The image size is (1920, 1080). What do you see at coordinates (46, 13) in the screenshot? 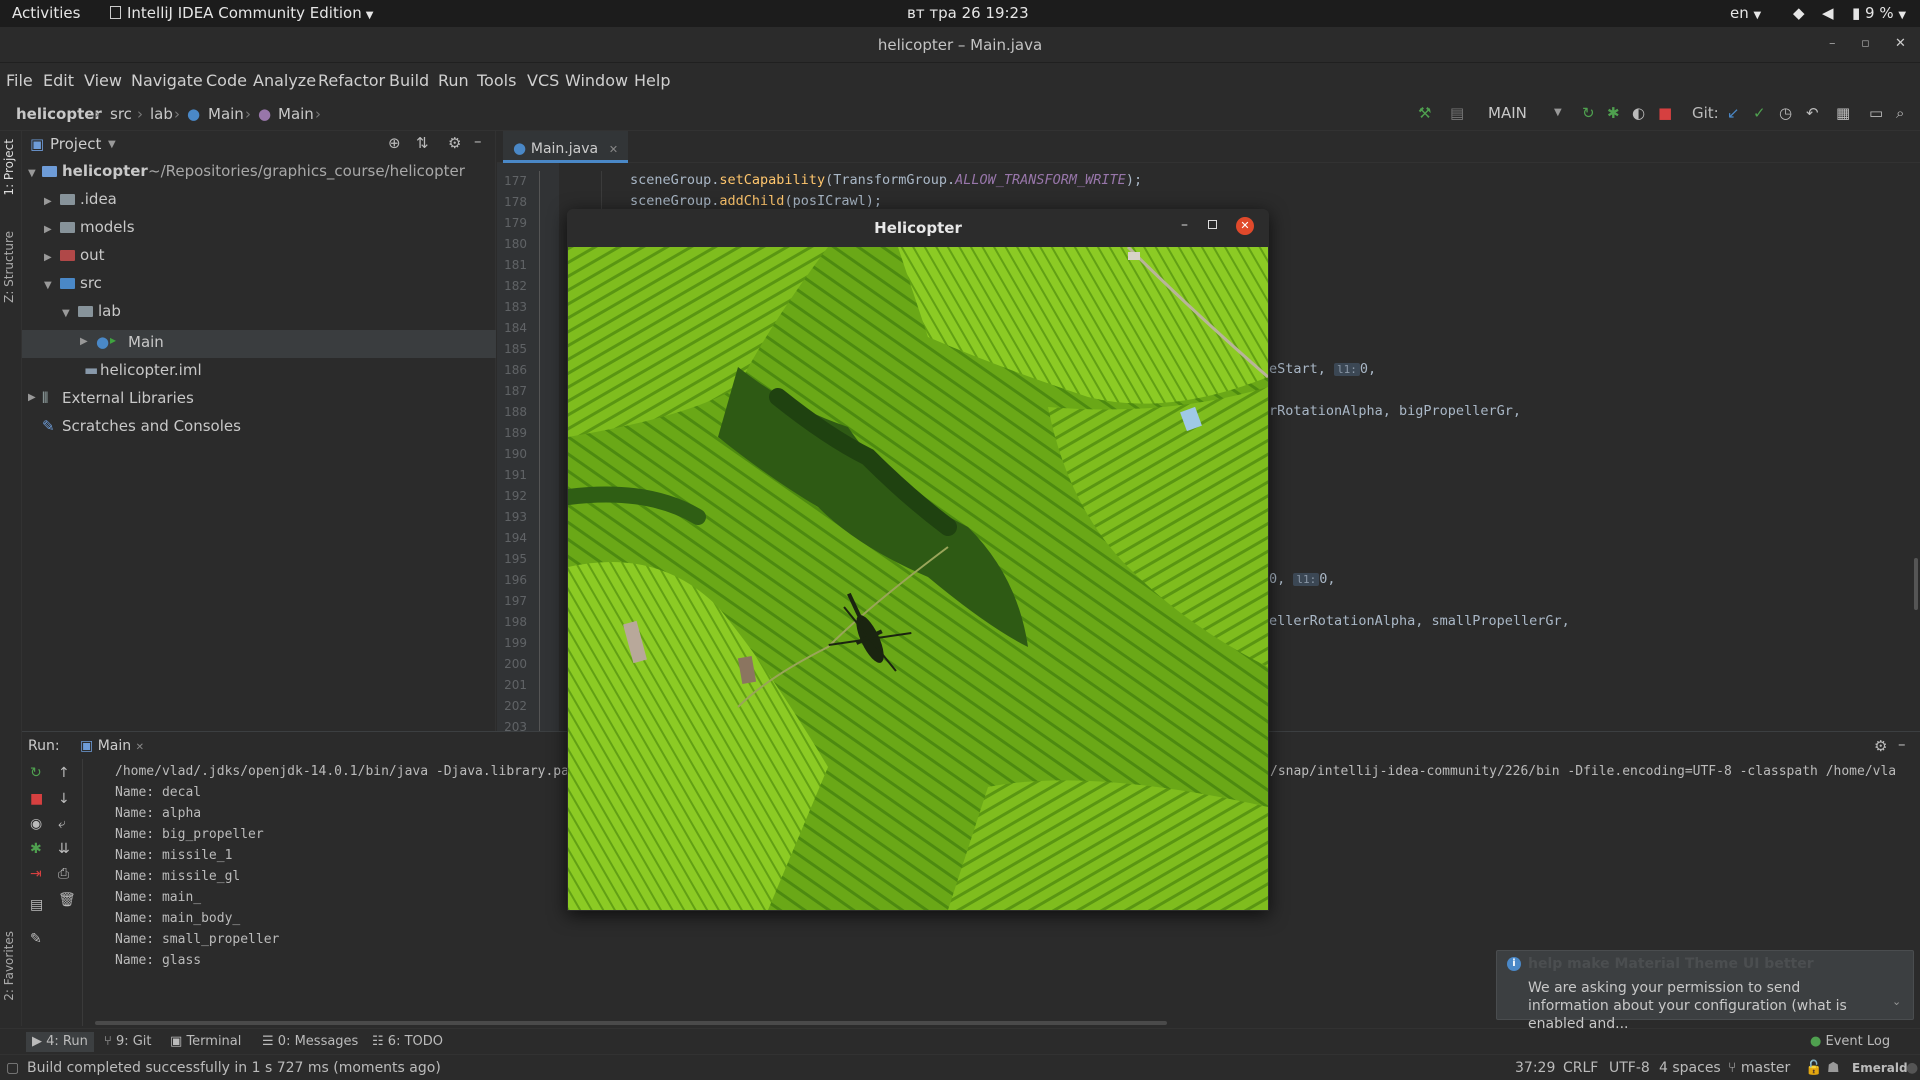
I see `activities-button: Activities` at bounding box center [46, 13].